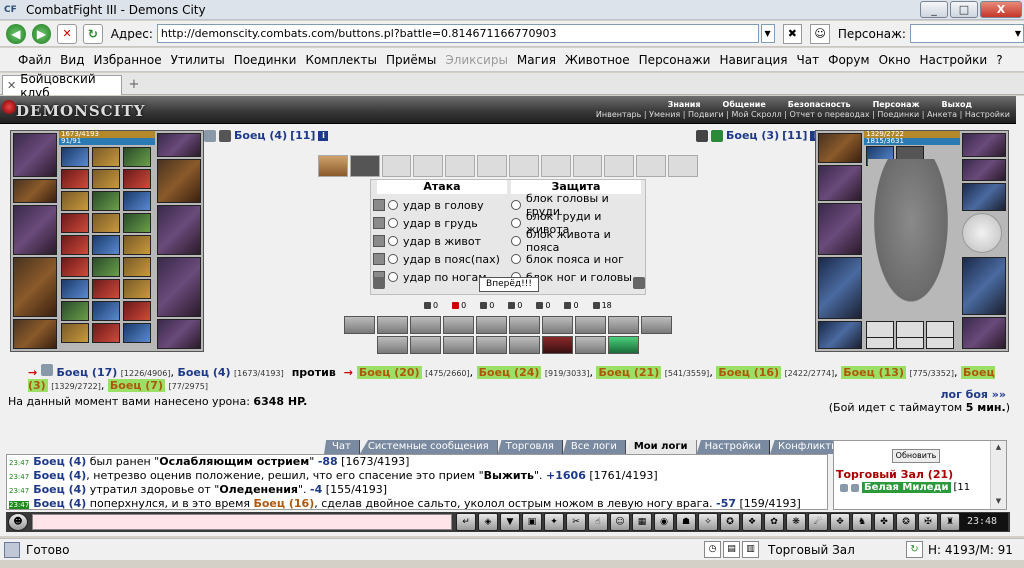 The width and height of the screenshot is (1024, 568). What do you see at coordinates (35, 191) in the screenshot?
I see `necklace-slot` at bounding box center [35, 191].